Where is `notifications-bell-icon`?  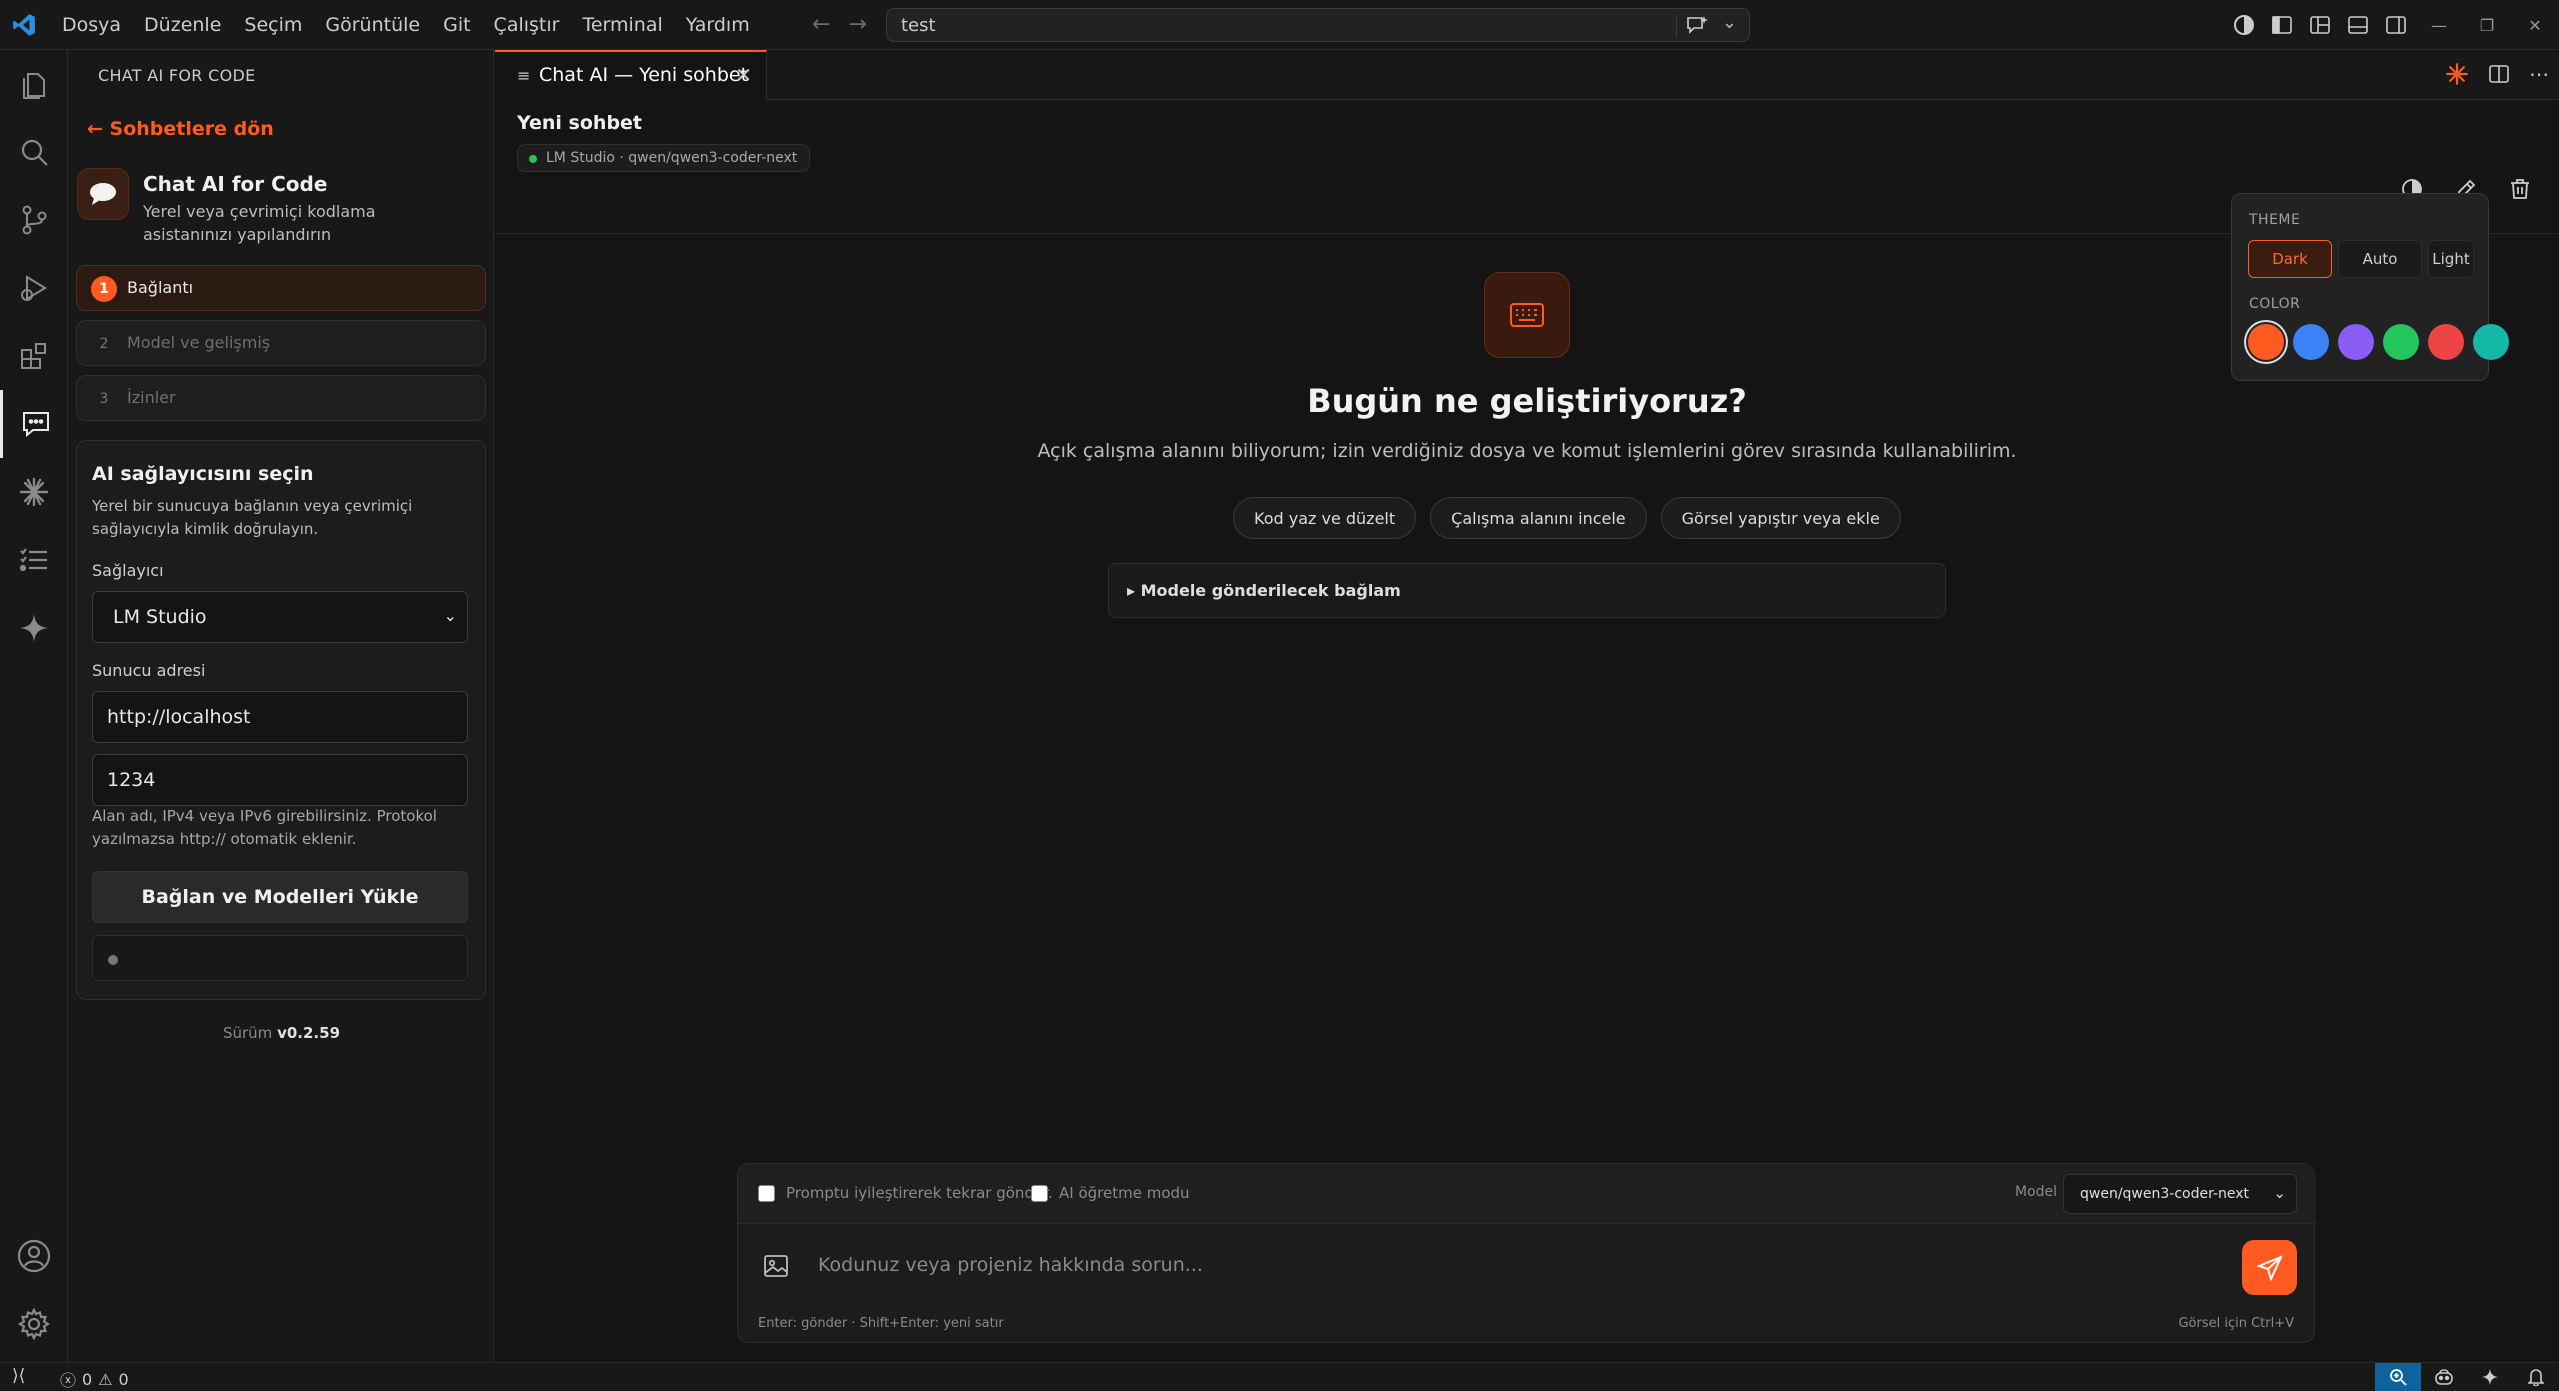
notifications-bell-icon is located at coordinates (2536, 1377).